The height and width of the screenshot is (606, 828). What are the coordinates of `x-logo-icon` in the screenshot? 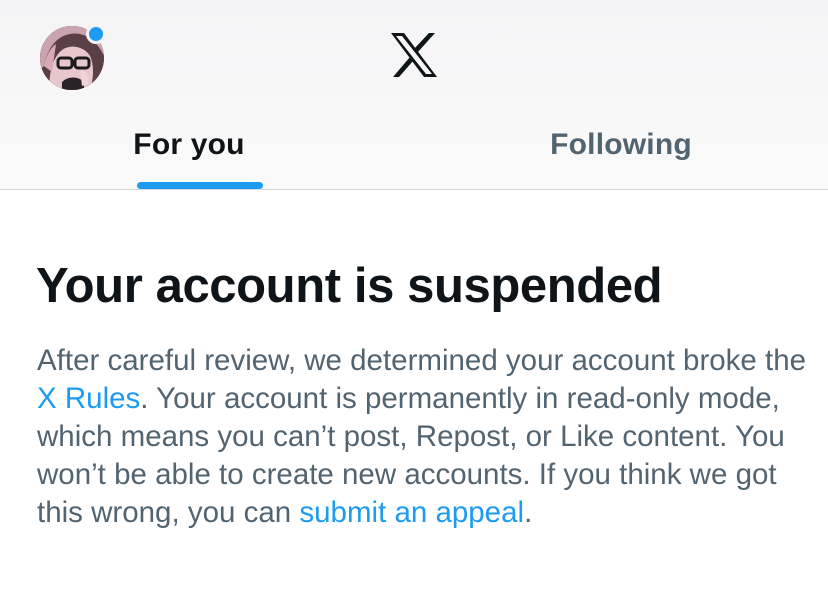 It's located at (414, 55).